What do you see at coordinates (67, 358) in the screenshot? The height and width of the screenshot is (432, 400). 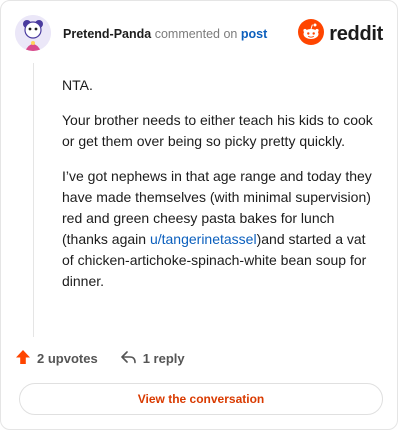 I see `upvote-count: 2 upvotes` at bounding box center [67, 358].